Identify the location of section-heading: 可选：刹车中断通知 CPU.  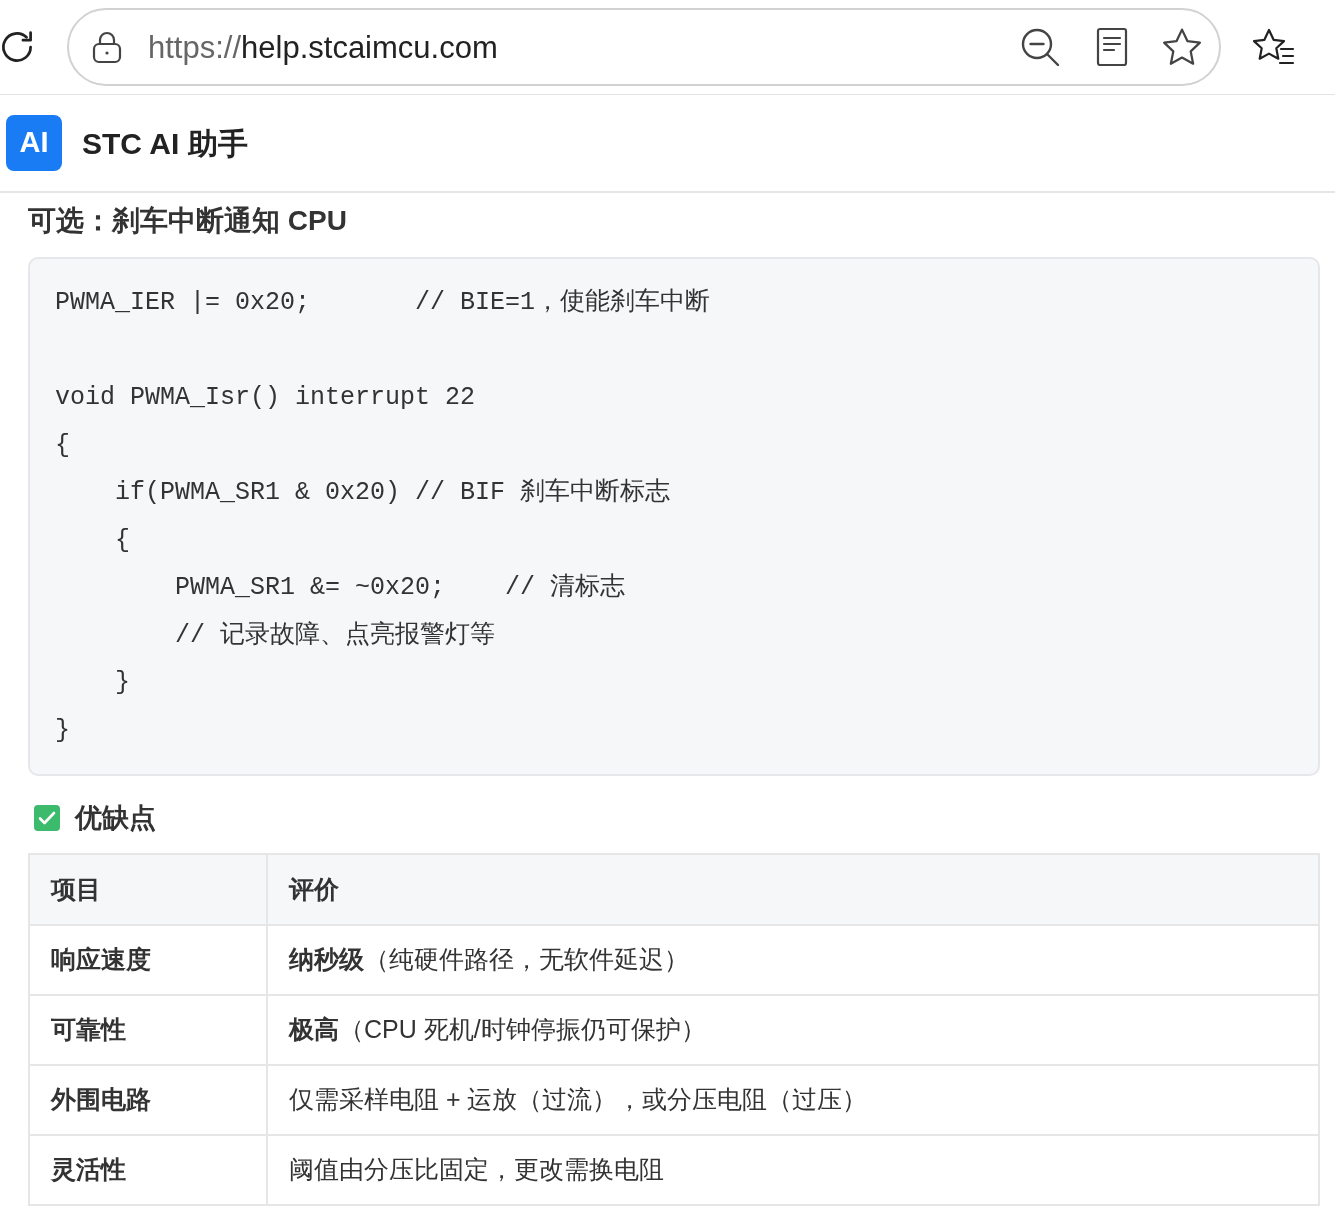
(188, 221).